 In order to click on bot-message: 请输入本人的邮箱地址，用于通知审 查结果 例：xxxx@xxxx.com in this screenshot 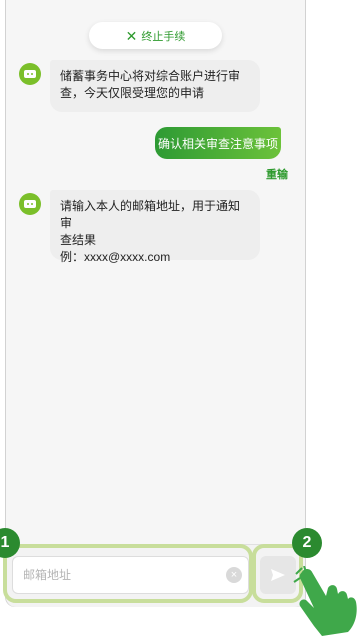, I will do `click(155, 227)`.